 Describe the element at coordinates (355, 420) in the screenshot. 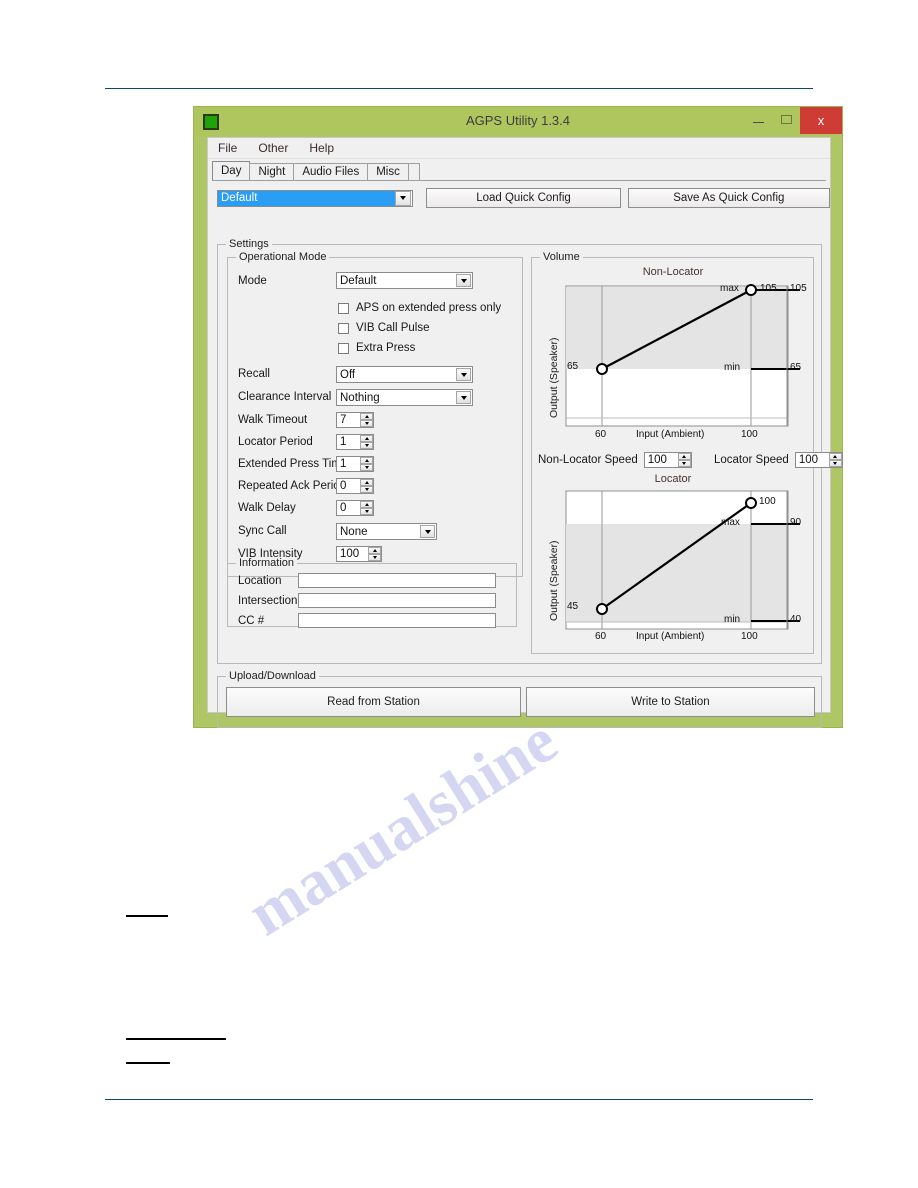

I see `walk-timeout-spinner: 7` at that location.